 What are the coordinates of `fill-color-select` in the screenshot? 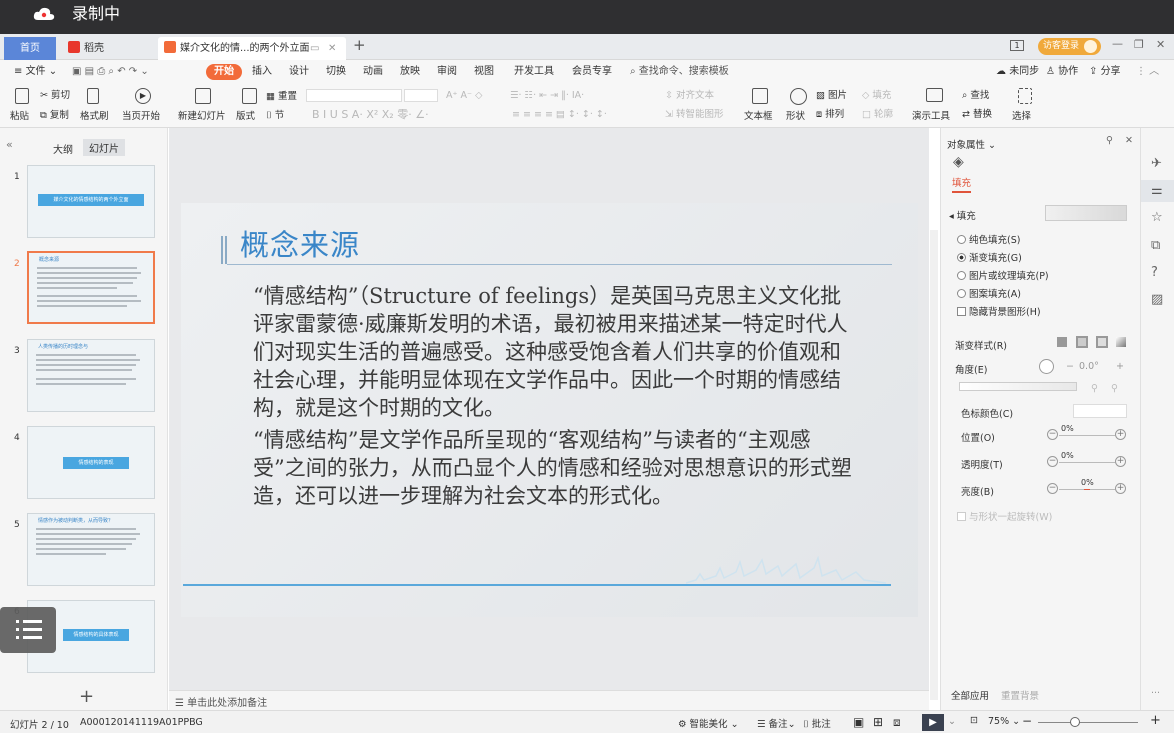 It's located at (1086, 213).